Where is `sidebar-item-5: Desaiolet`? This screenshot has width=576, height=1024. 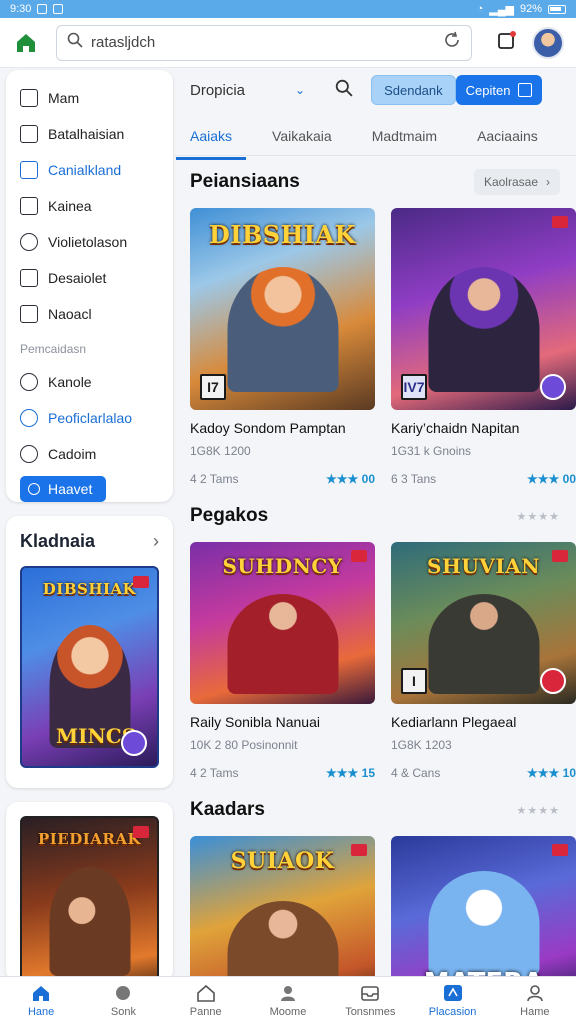 sidebar-item-5: Desaiolet is located at coordinates (89, 278).